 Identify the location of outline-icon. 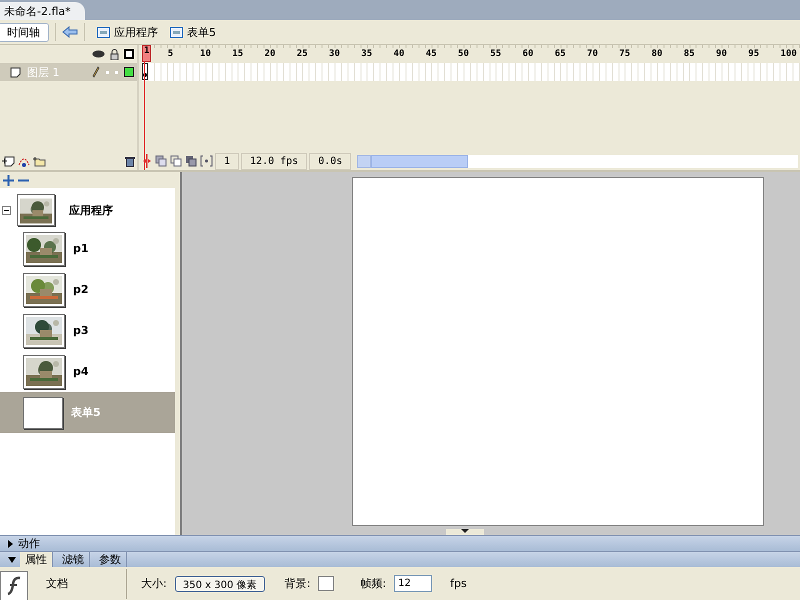
(129, 54).